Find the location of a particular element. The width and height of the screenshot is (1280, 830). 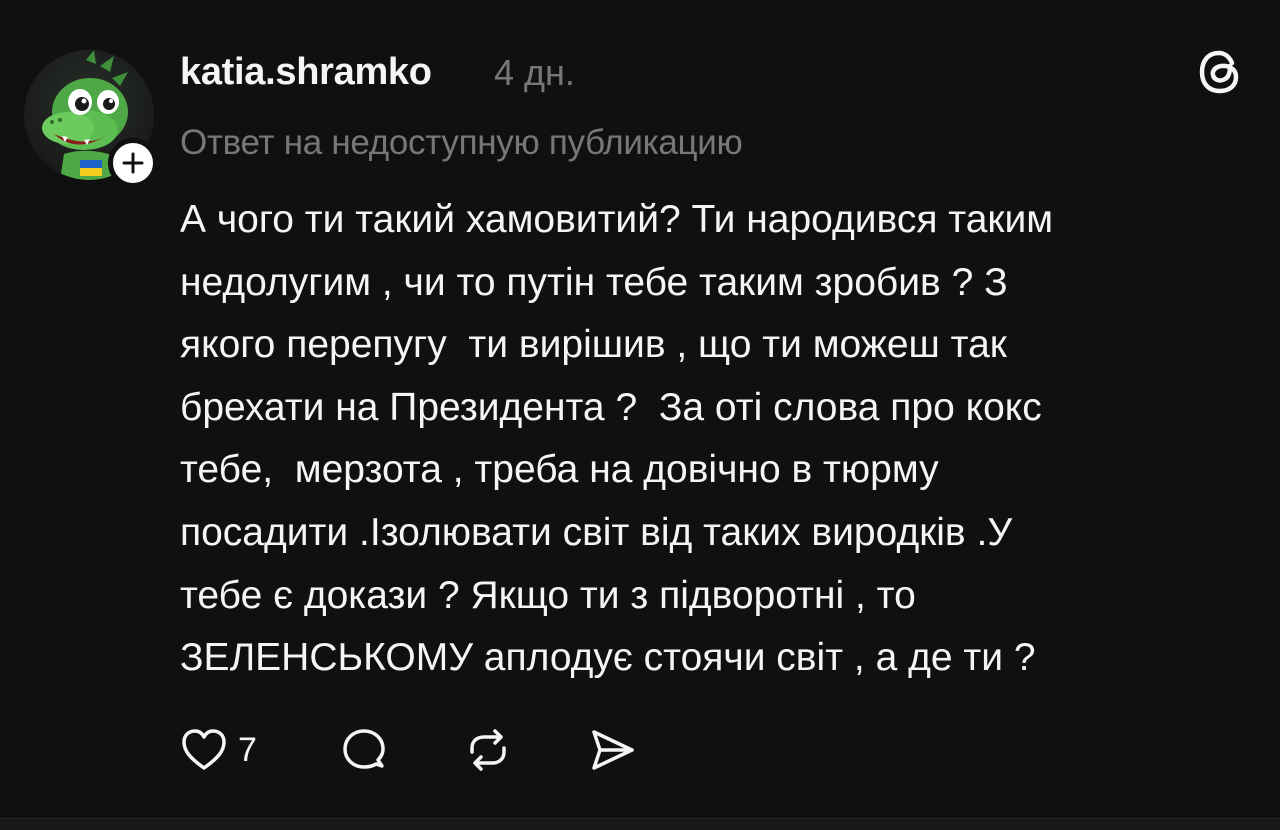

heart-icon is located at coordinates (204, 749).